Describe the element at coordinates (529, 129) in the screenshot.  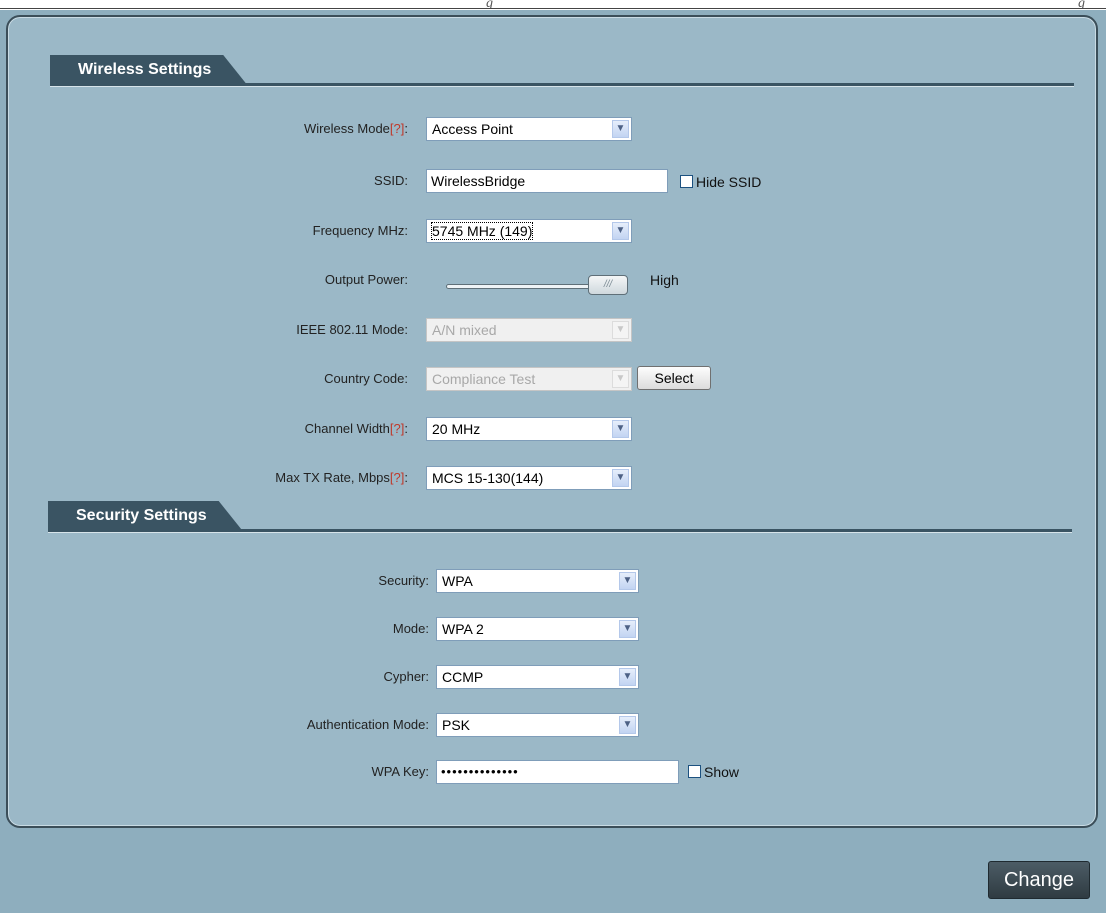
I see `wireless-mode-select: Access Point ▼` at that location.